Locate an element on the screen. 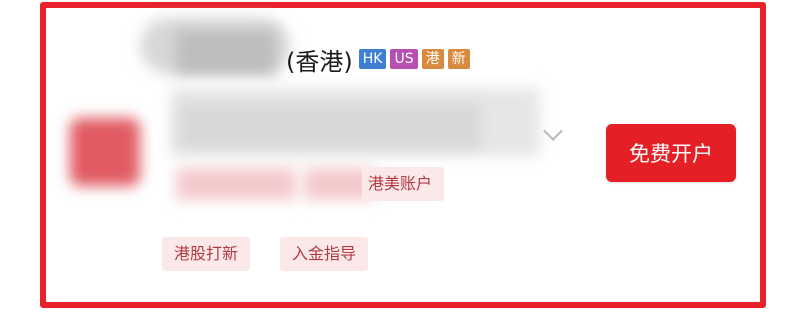 This screenshot has width=800, height=320. badge-hk-cn: 港 is located at coordinates (432, 59).